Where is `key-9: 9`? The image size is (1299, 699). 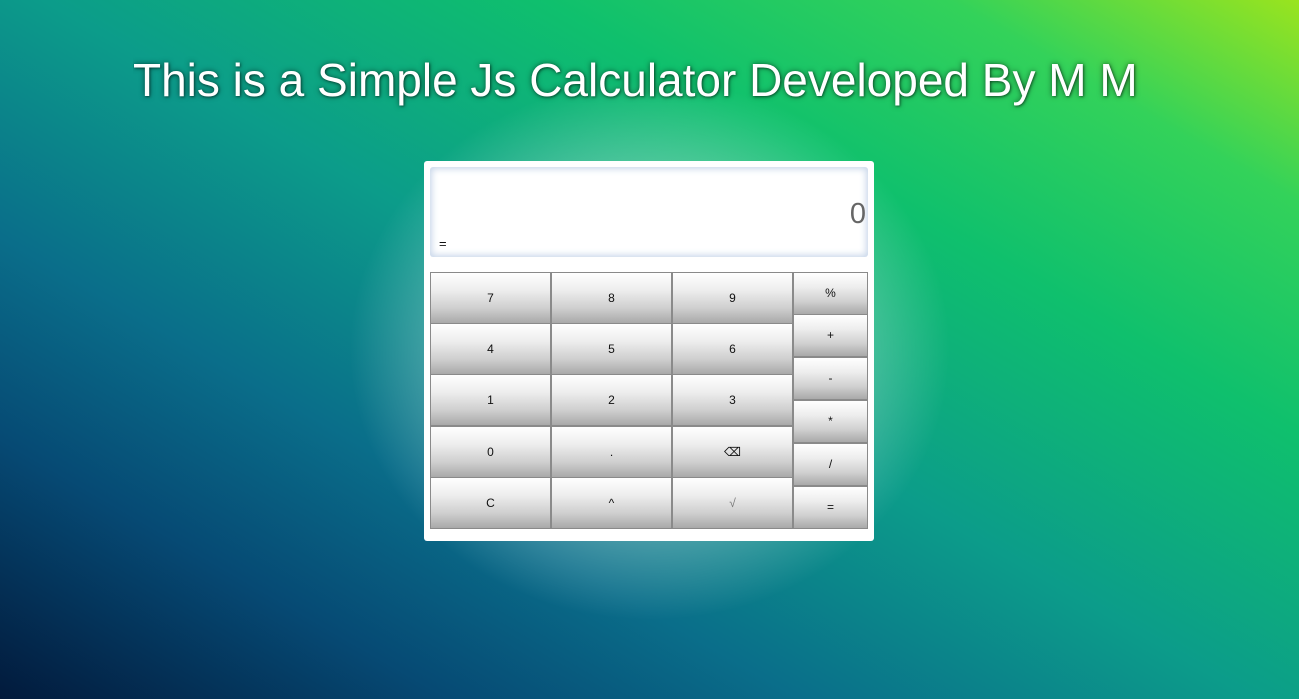 key-9: 9 is located at coordinates (732, 298).